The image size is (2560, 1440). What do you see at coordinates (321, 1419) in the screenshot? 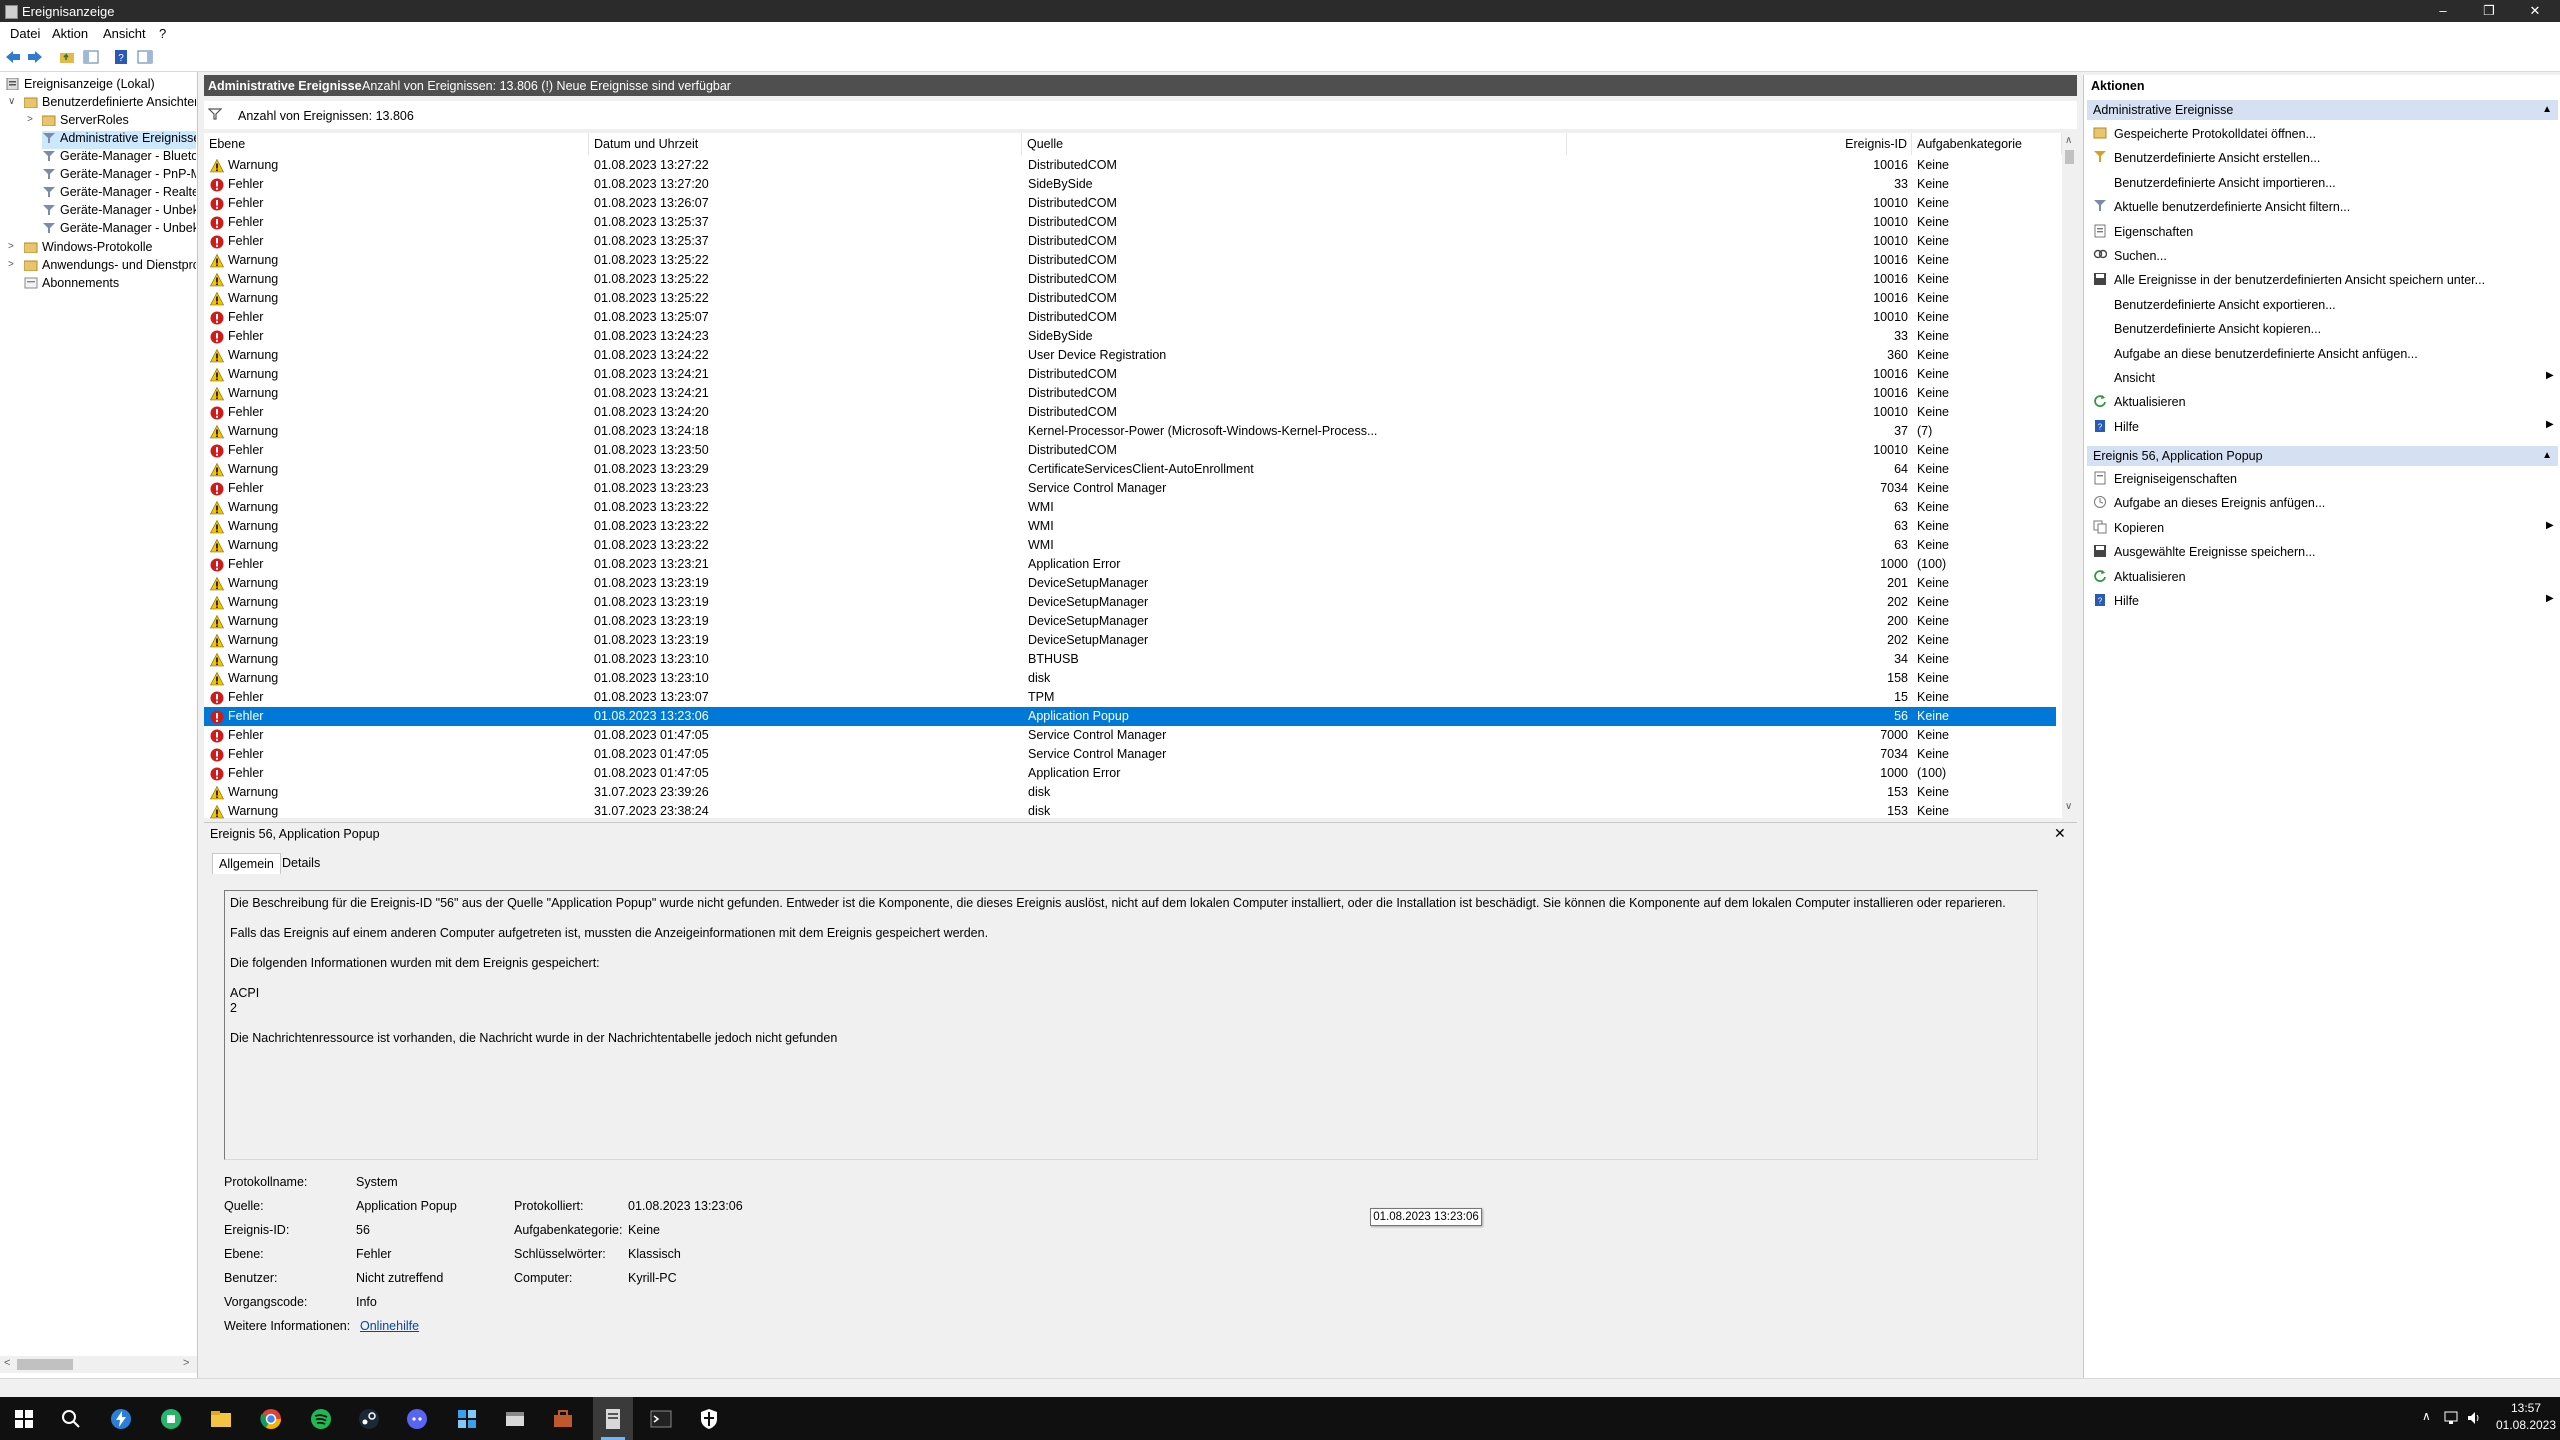
I see `spotify-icon` at bounding box center [321, 1419].